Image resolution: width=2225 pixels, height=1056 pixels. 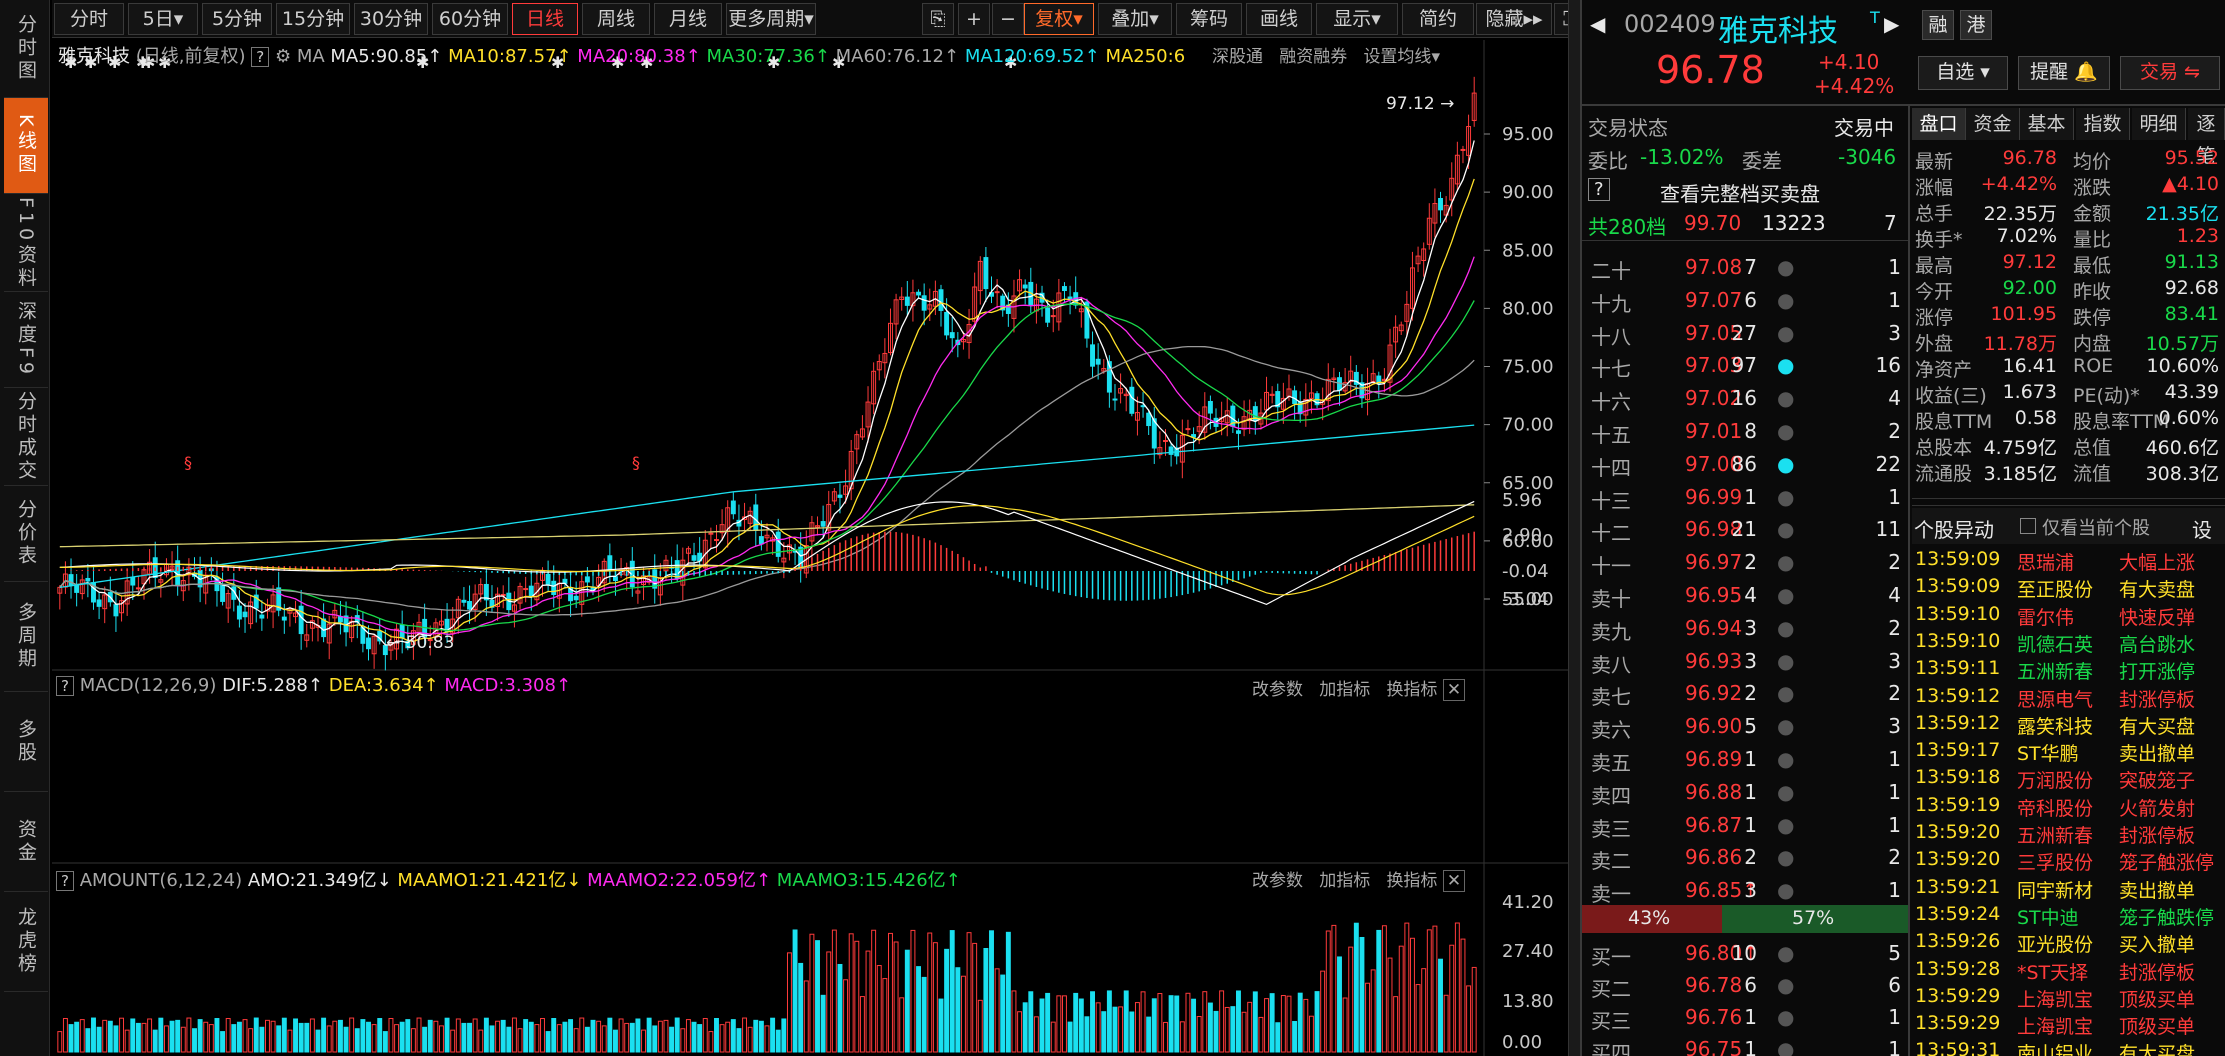 I want to click on tab-2: 基本, so click(x=2047, y=124).